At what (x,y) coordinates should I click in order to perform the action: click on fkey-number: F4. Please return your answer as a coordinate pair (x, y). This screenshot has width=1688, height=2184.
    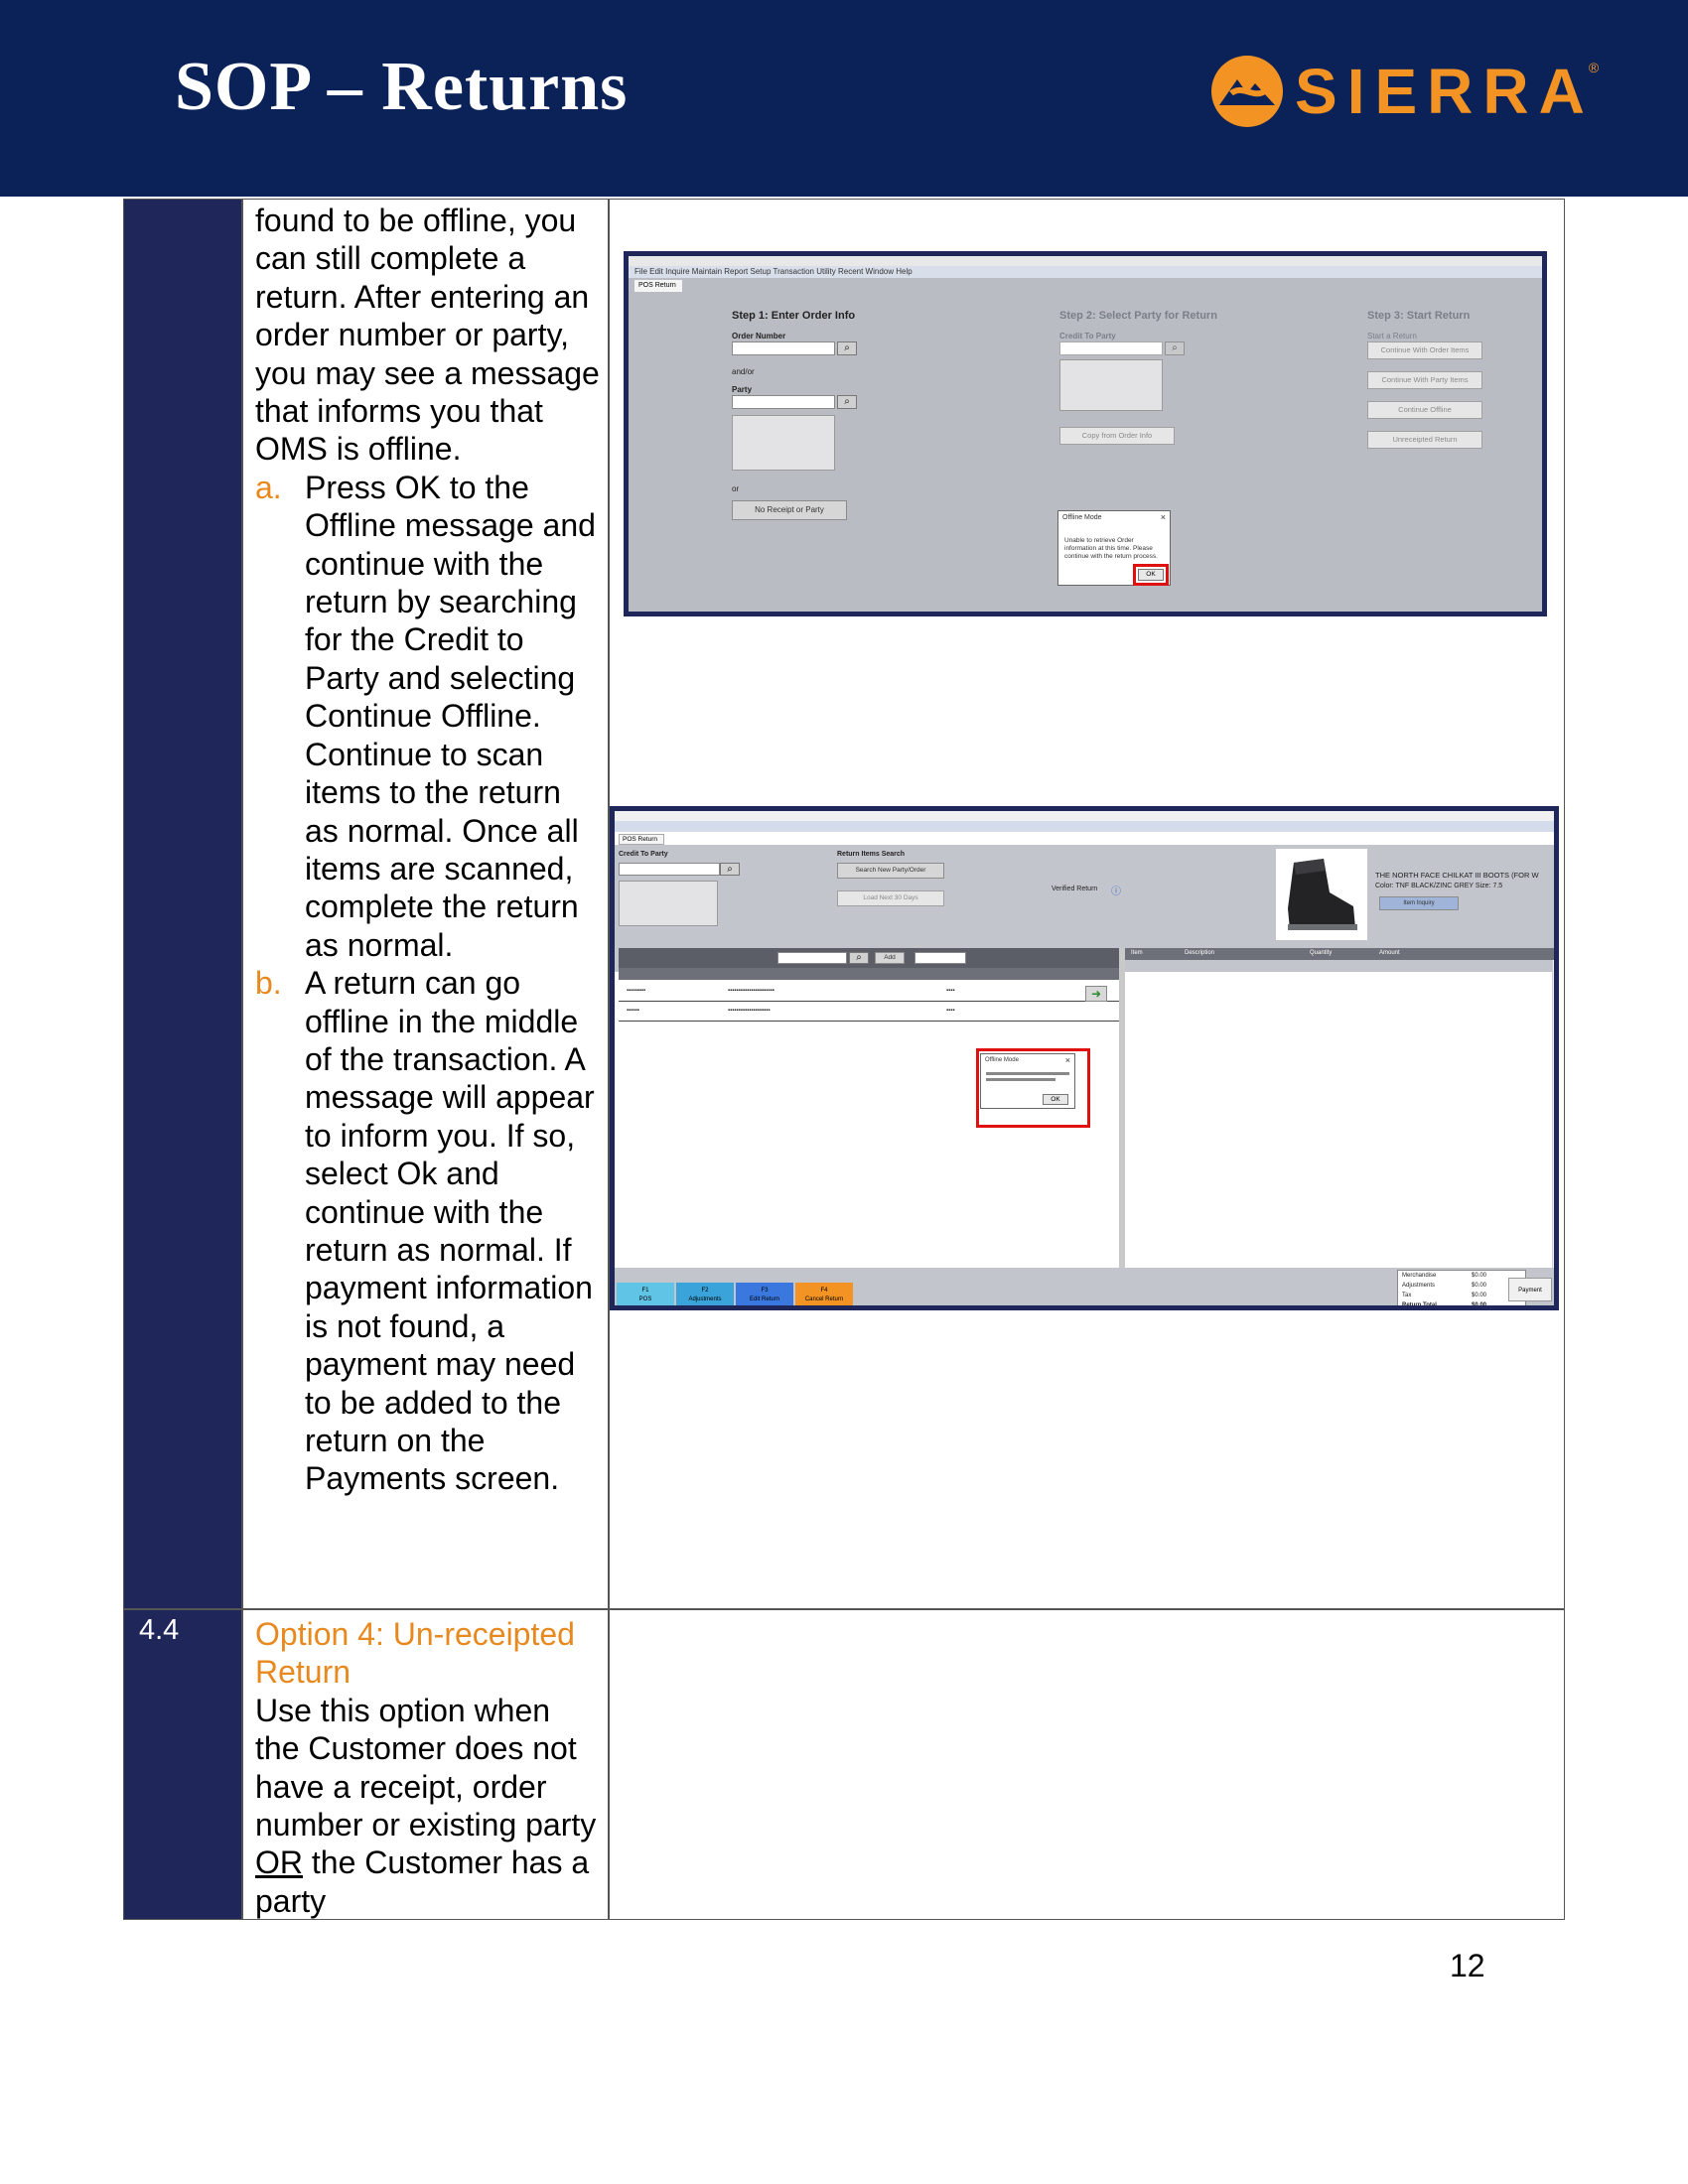
    Looking at the image, I should click on (824, 1291).